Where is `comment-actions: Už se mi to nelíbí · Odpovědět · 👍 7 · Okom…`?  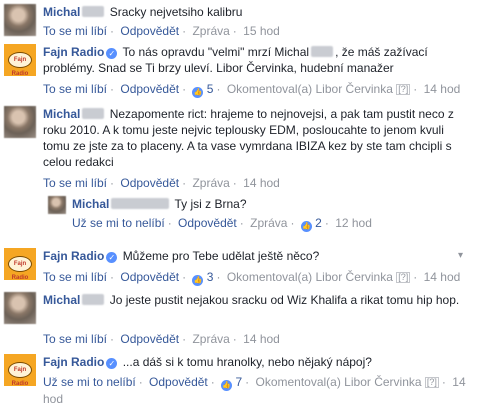 comment-actions: Už se mi to nelíbí · Odpovědět · 👍 7 · Okom… is located at coordinates (254, 390).